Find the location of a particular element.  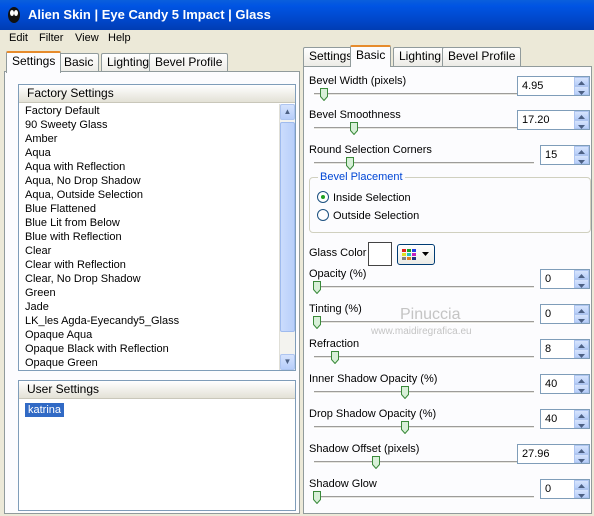

factory-settings-item: Aqua with Reflection is located at coordinates (75, 167).